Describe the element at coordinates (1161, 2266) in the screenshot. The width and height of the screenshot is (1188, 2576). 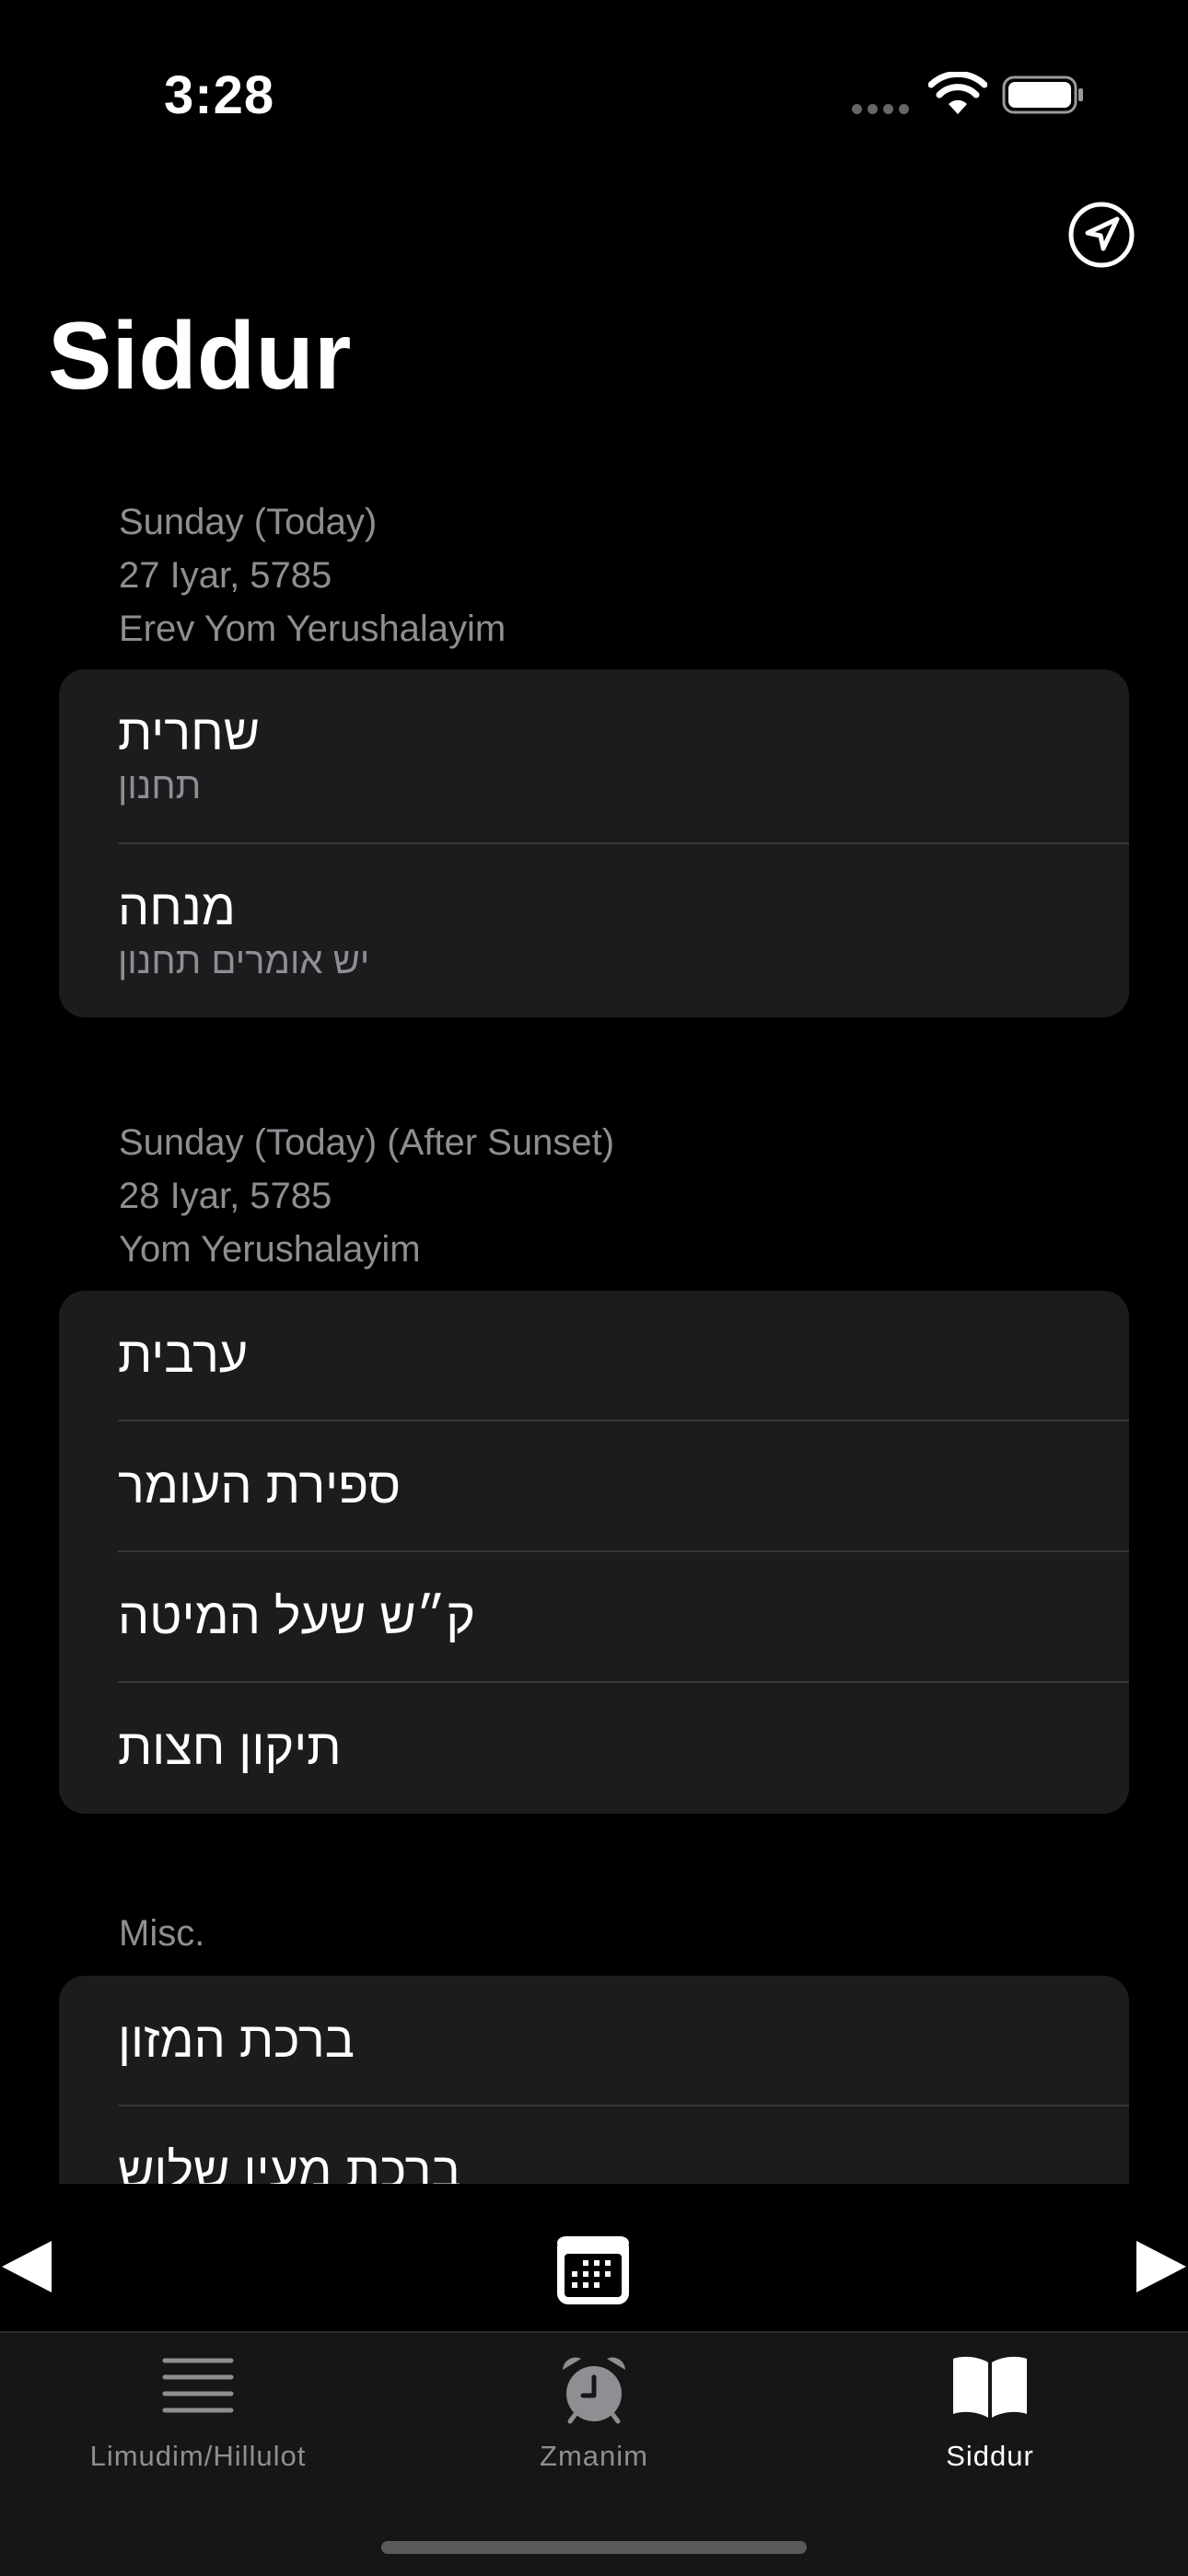
I see `next-day-button` at that location.